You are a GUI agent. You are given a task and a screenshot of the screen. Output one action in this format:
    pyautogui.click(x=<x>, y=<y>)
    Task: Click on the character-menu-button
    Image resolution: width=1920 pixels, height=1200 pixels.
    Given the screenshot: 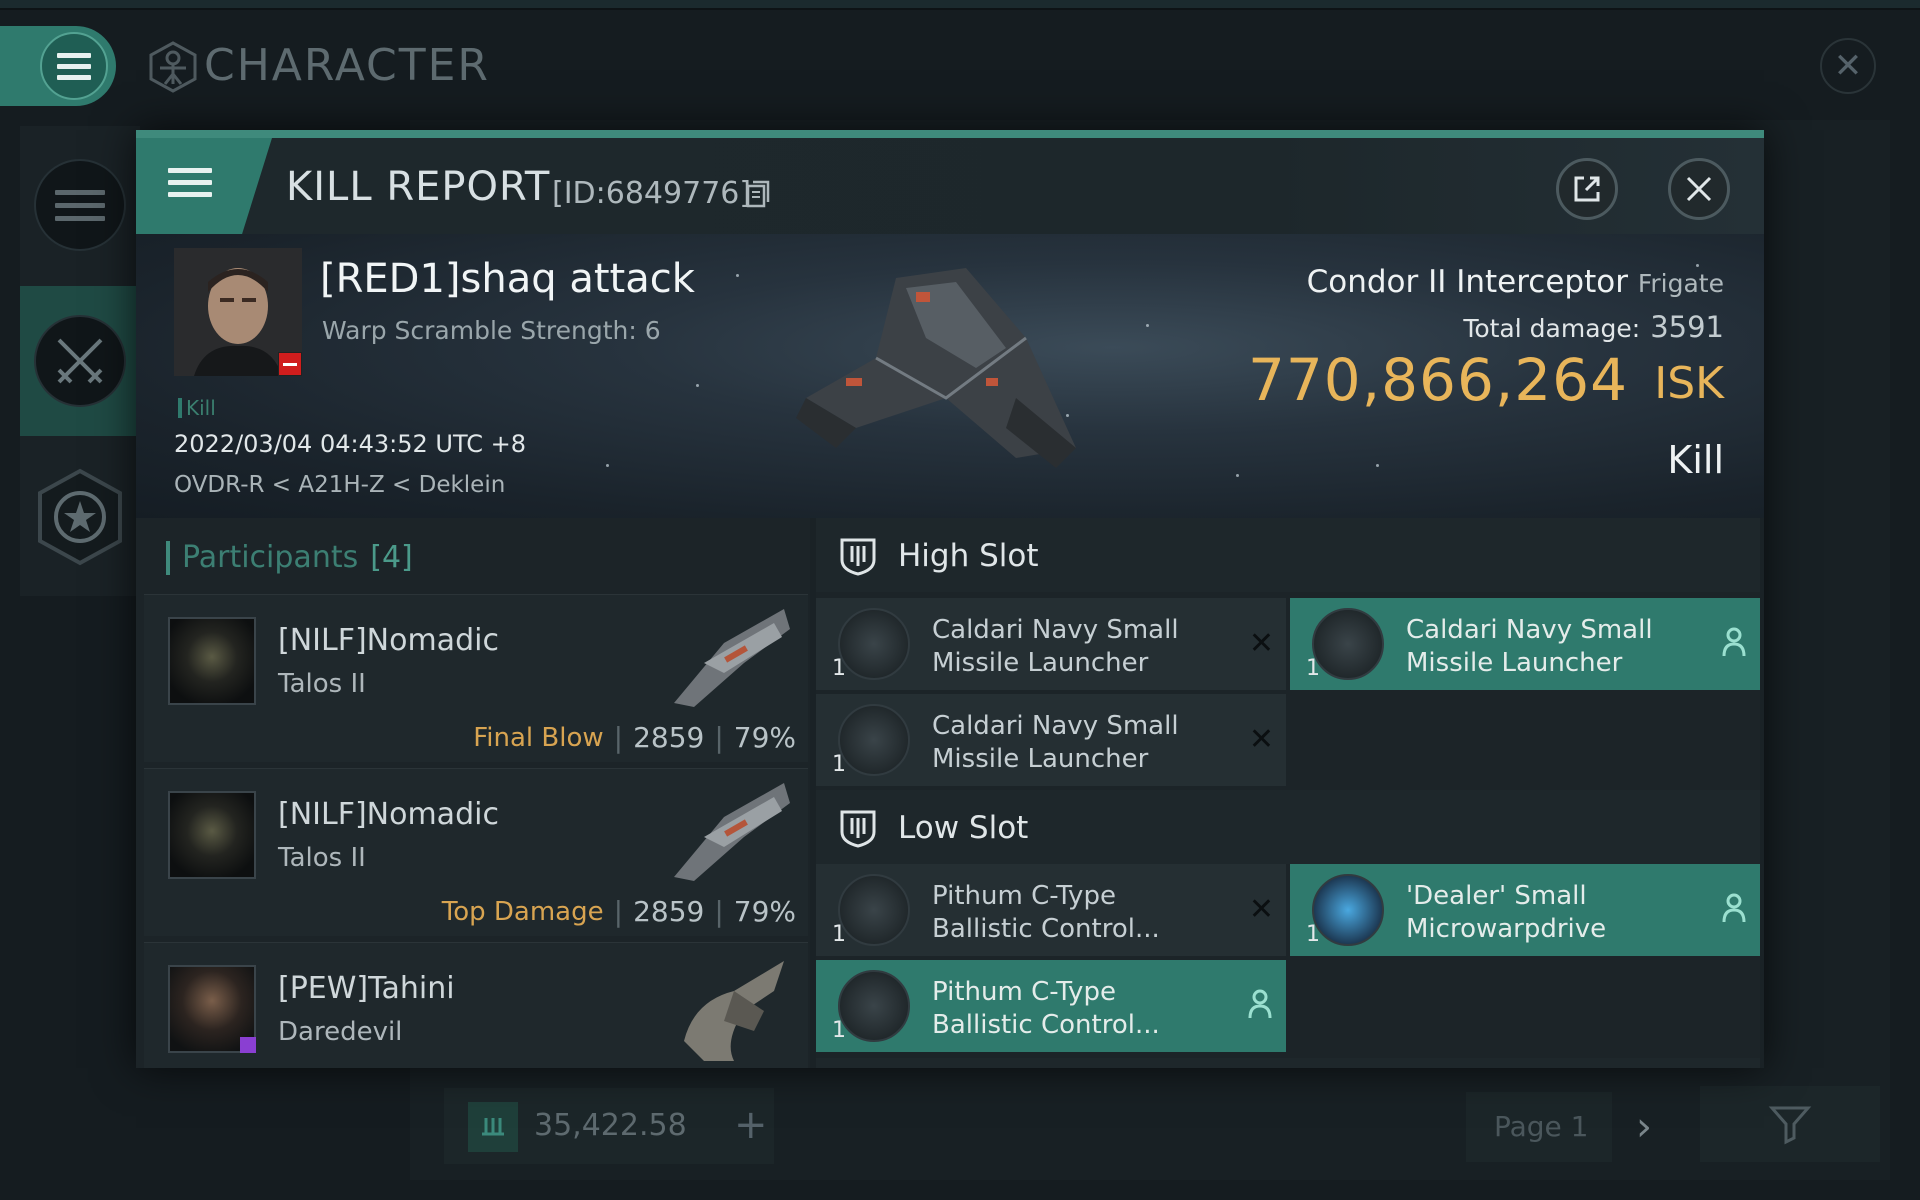 What is the action you would take?
    pyautogui.click(x=58, y=66)
    